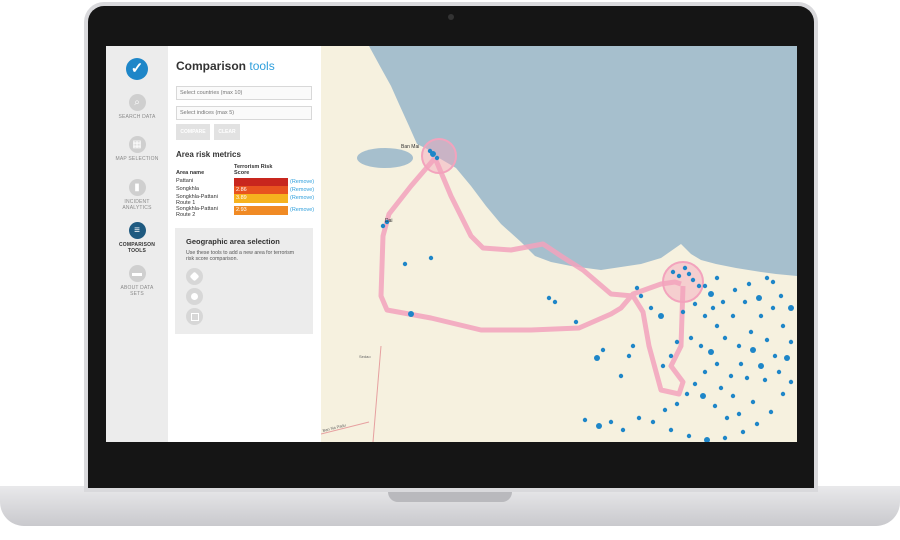 Image resolution: width=900 pixels, height=540 pixels. Describe the element at coordinates (194, 316) in the screenshot. I see `edit-tool-icon` at that location.